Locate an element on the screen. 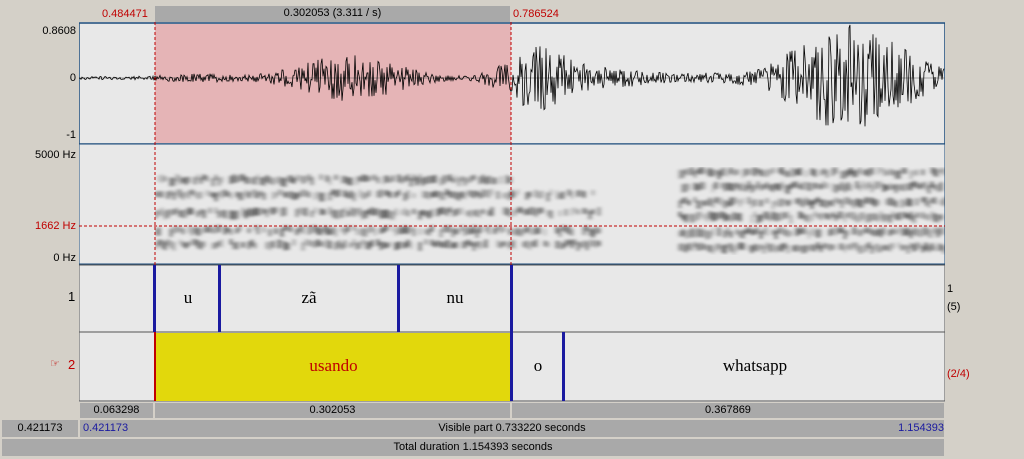 The height and width of the screenshot is (459, 1024). tier2-pointer-icon: ☞ is located at coordinates (55, 364).